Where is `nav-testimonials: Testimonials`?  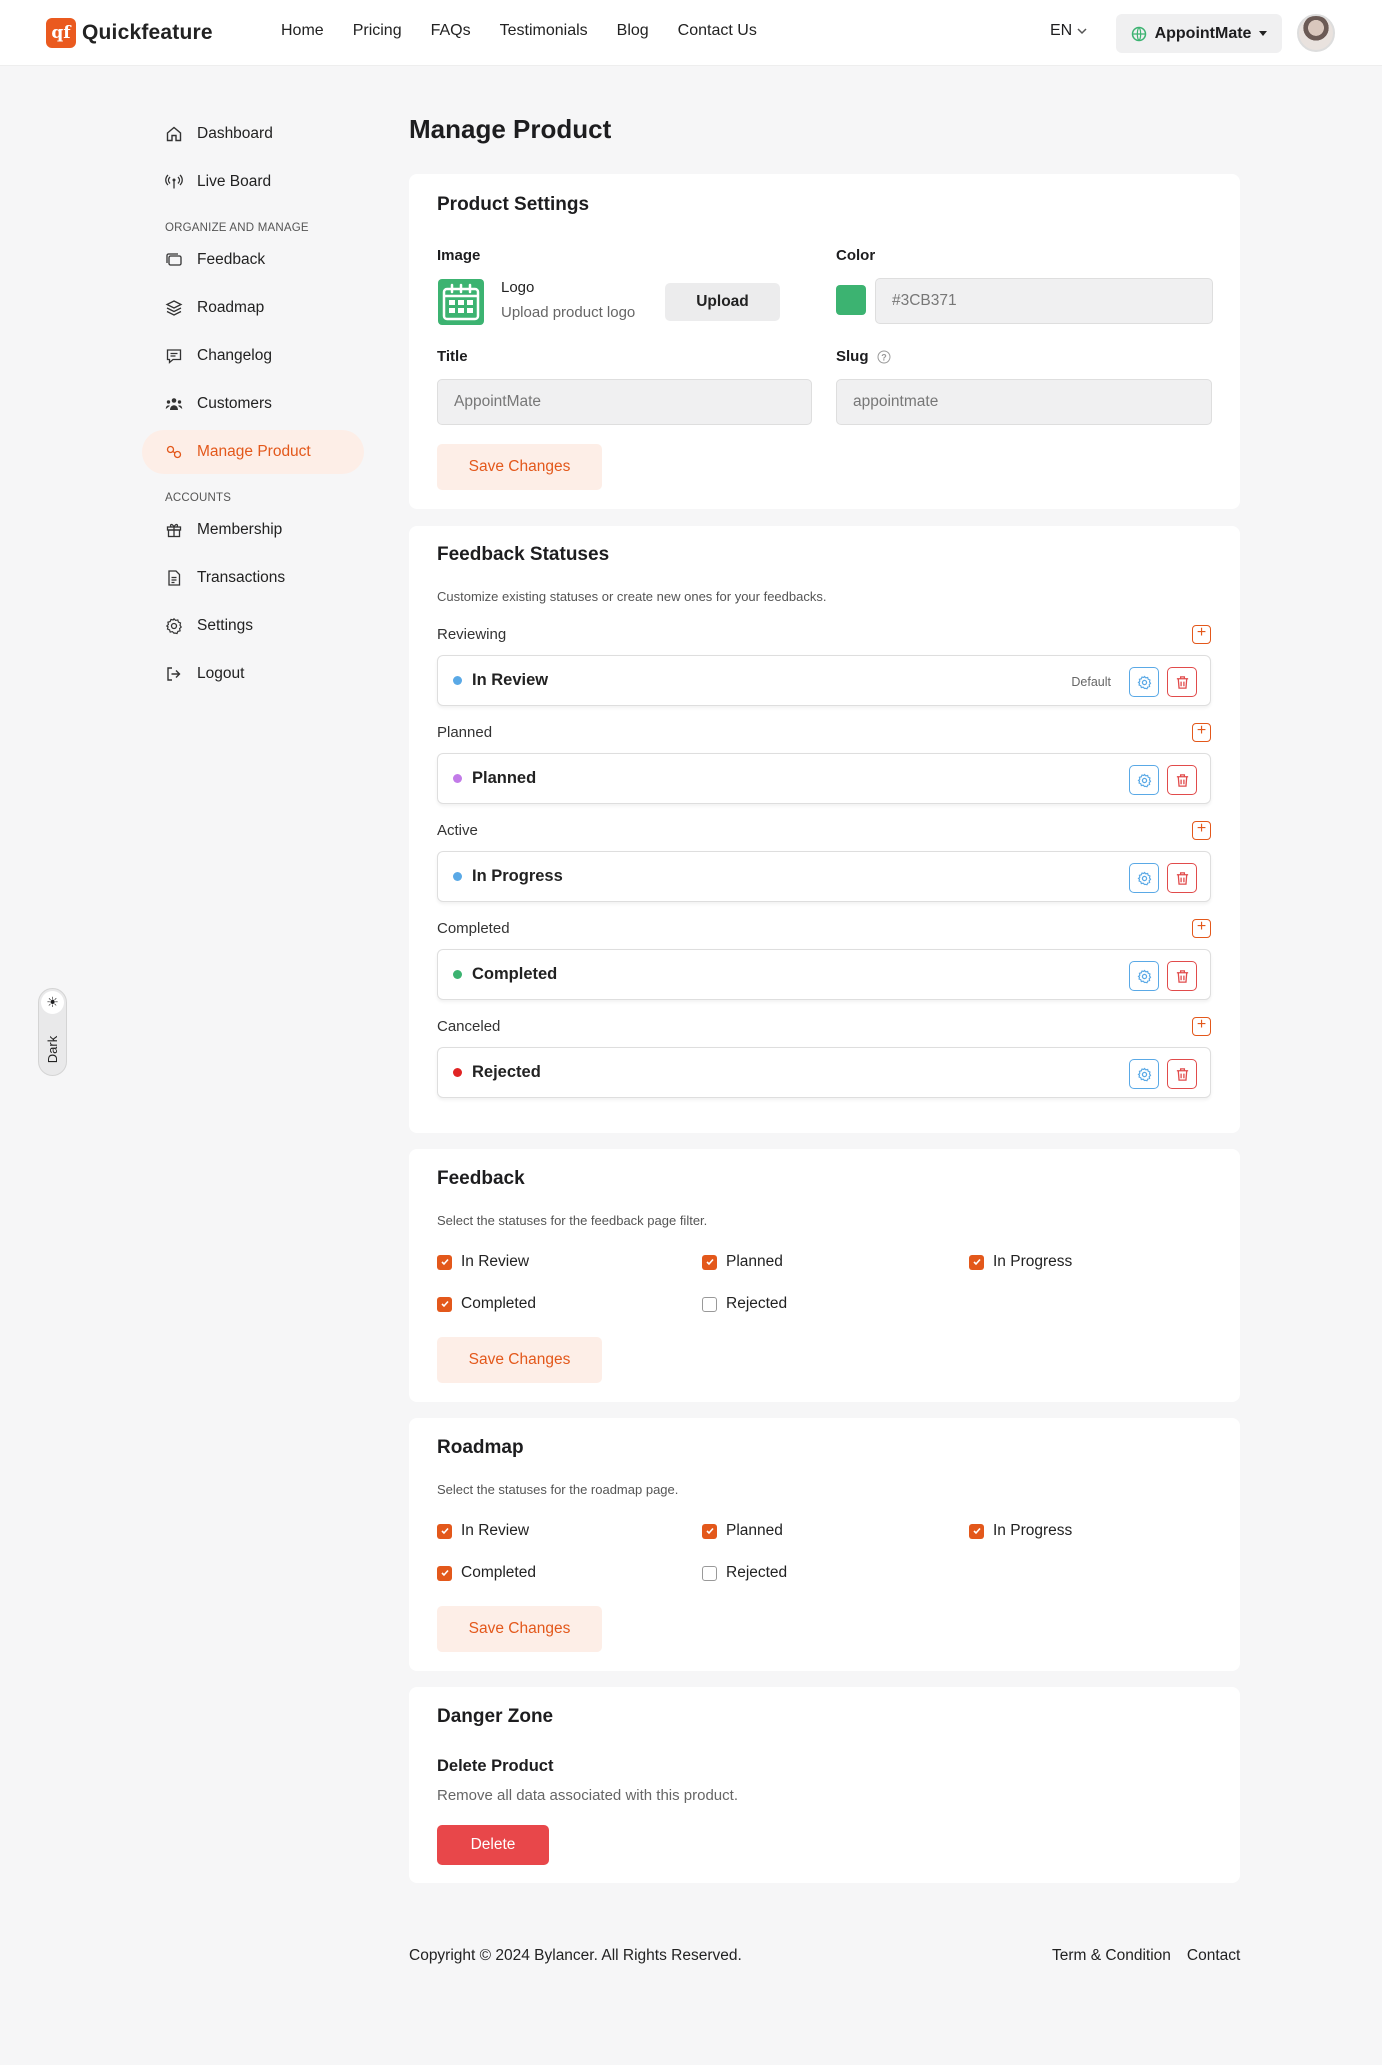
nav-testimonials: Testimonials is located at coordinates (544, 31).